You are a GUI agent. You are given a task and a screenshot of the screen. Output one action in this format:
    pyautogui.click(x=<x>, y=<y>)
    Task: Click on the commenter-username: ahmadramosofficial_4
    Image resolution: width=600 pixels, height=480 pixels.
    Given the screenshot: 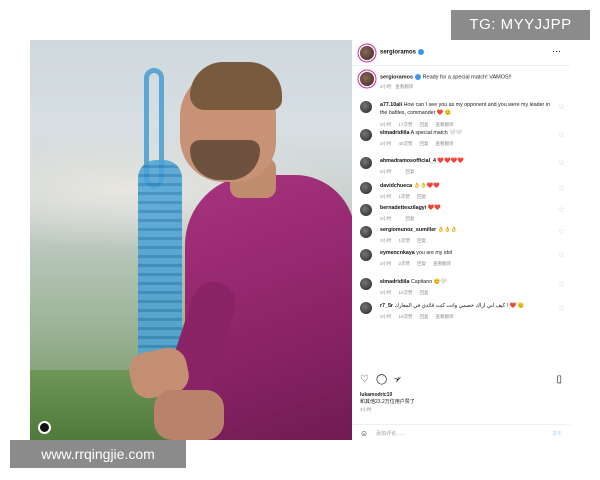 What is the action you would take?
    pyautogui.click(x=408, y=161)
    